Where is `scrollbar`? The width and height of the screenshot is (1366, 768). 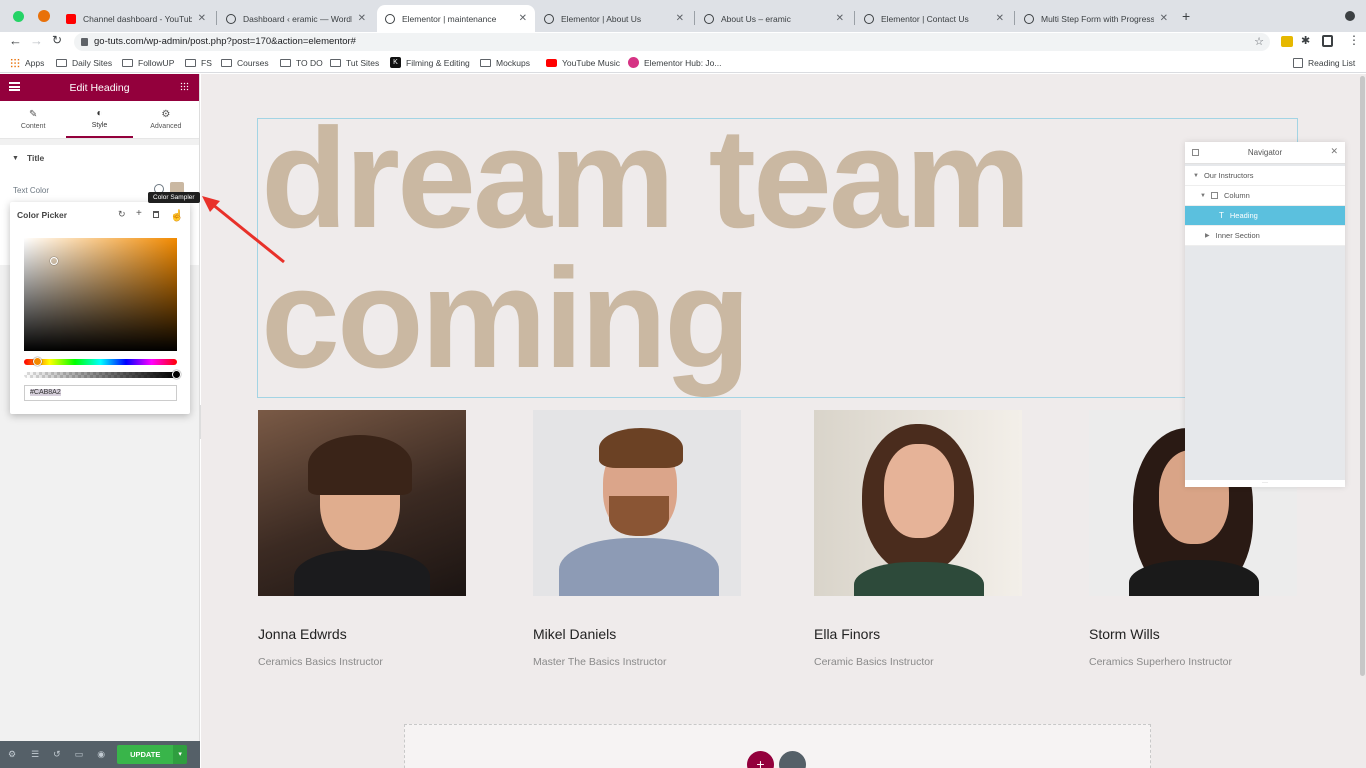 scrollbar is located at coordinates (1362, 376).